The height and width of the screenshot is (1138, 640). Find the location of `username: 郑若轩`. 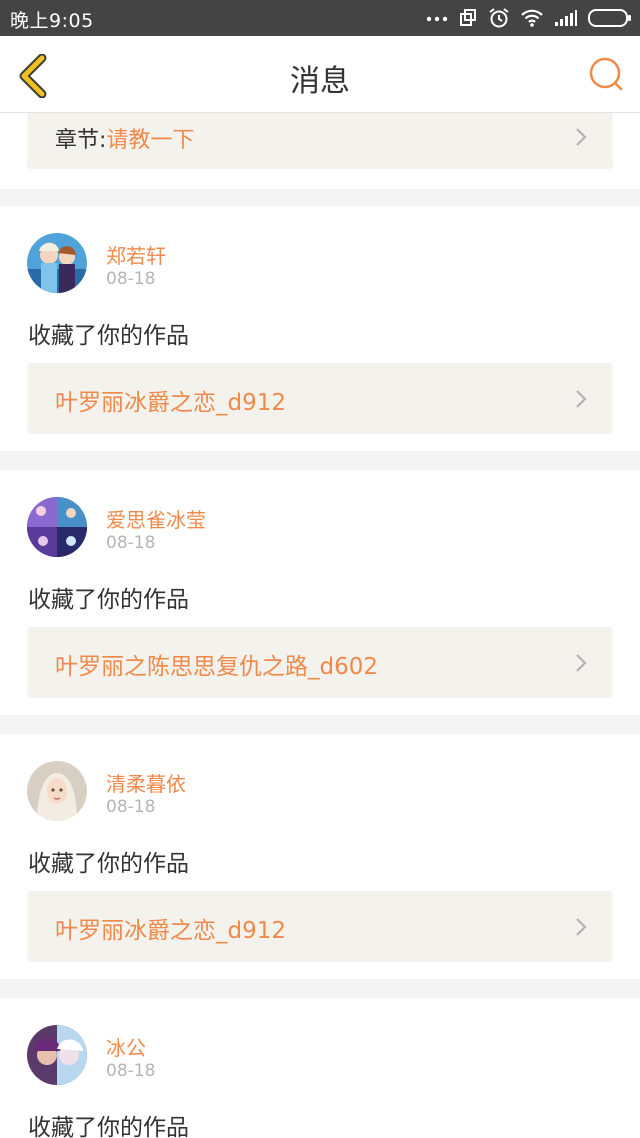

username: 郑若轩 is located at coordinates (136, 254).